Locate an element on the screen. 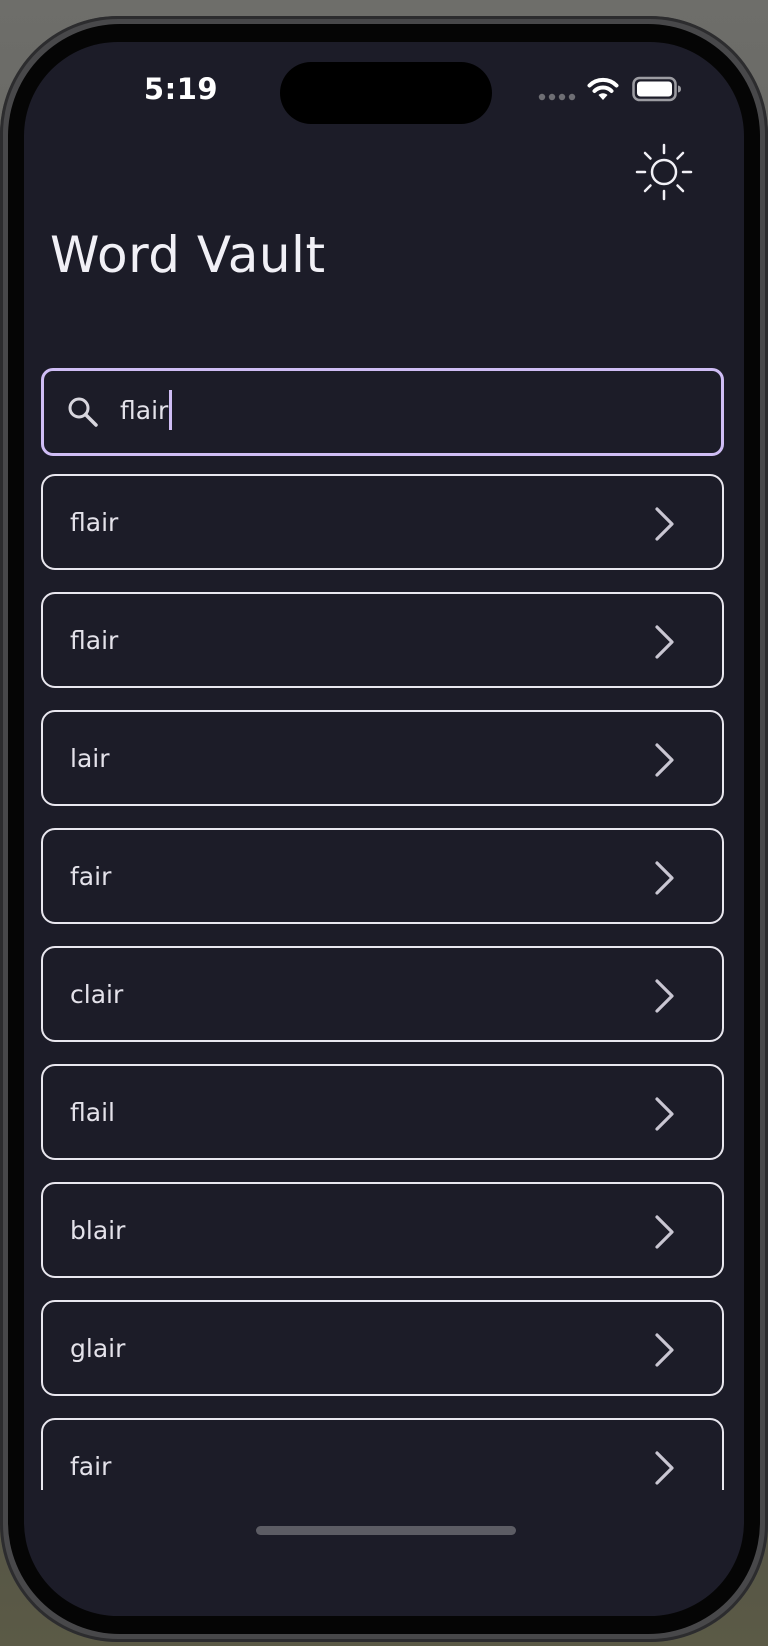 Image resolution: width=768 pixels, height=1646 pixels. search-value-text: flair is located at coordinates (144, 410).